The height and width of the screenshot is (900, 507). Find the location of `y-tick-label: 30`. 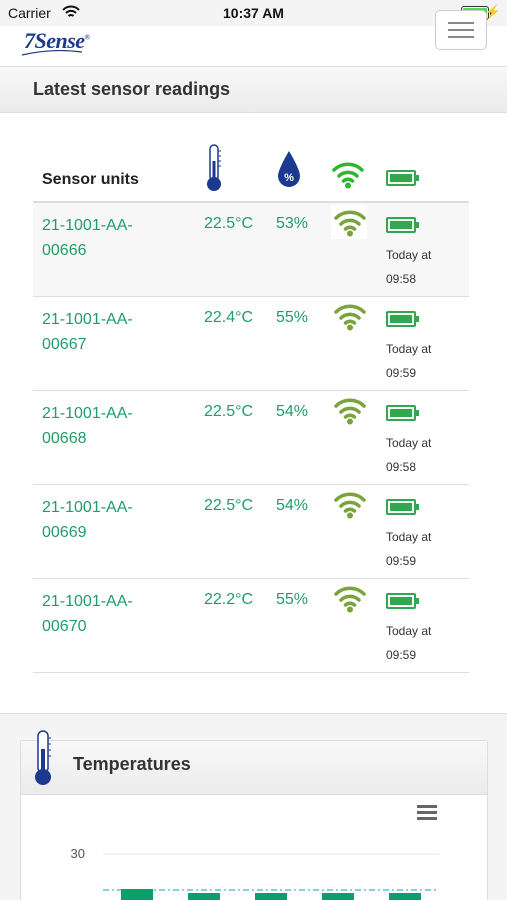

y-tick-label: 30 is located at coordinates (78, 853).